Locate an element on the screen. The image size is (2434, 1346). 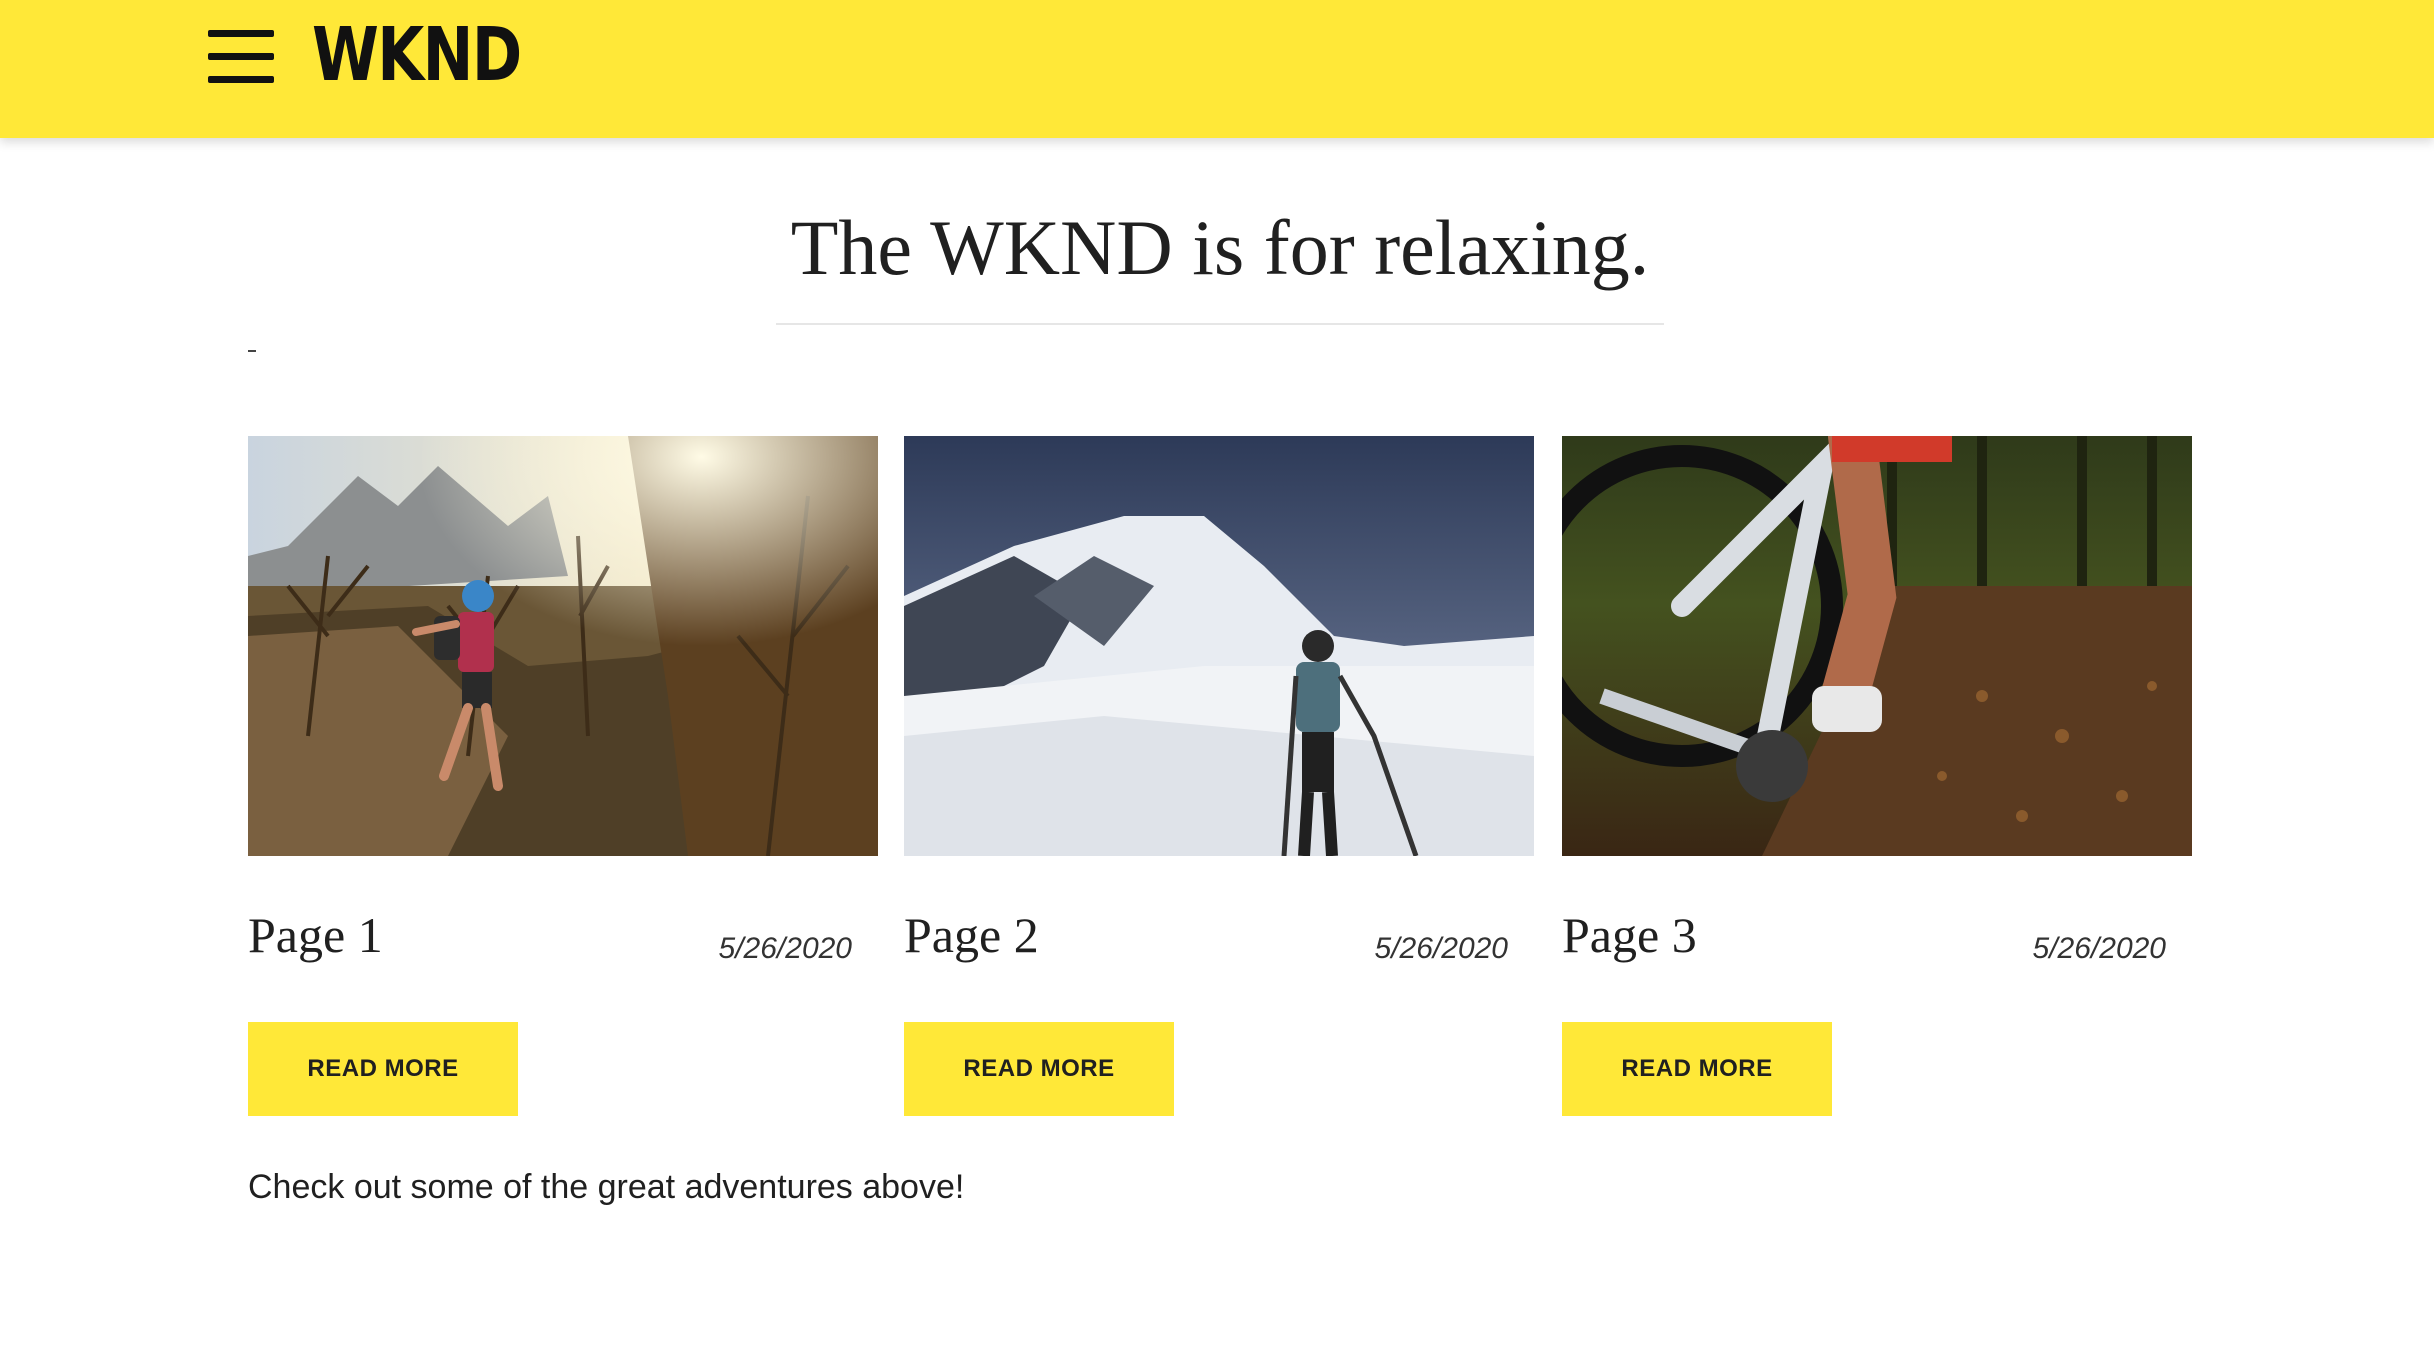
site-logo: WKND is located at coordinates (417, 55).